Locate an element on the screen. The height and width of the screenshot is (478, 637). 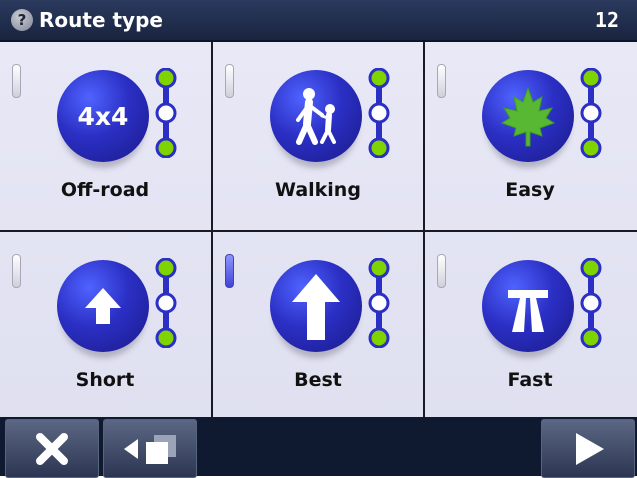
route-option-short: Short is located at coordinates (105, 325).